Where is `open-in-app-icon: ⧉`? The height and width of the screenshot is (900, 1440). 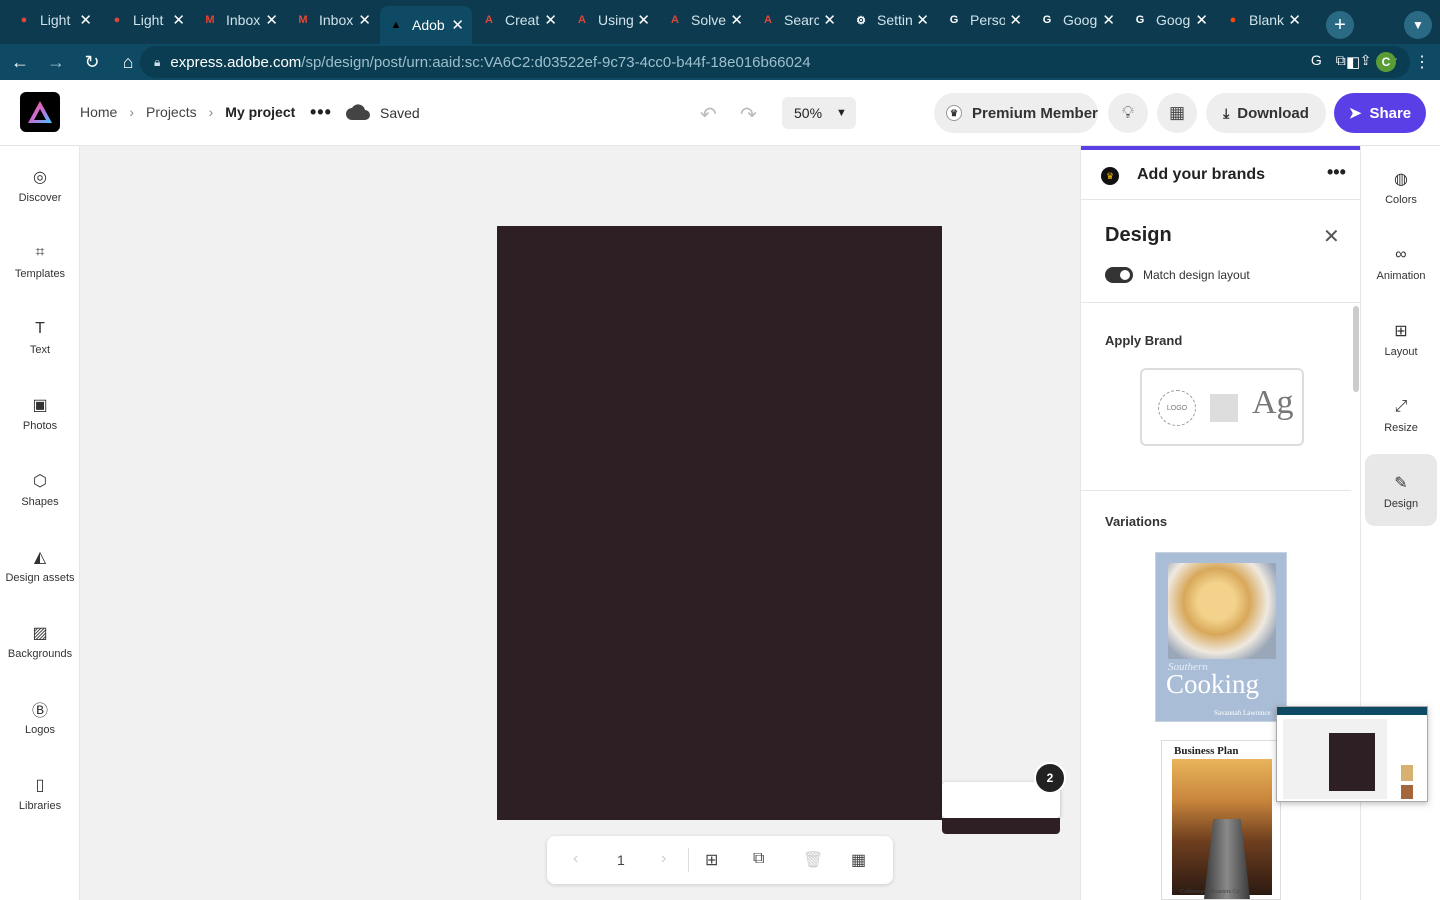 open-in-app-icon: ⧉ is located at coordinates (1341, 60).